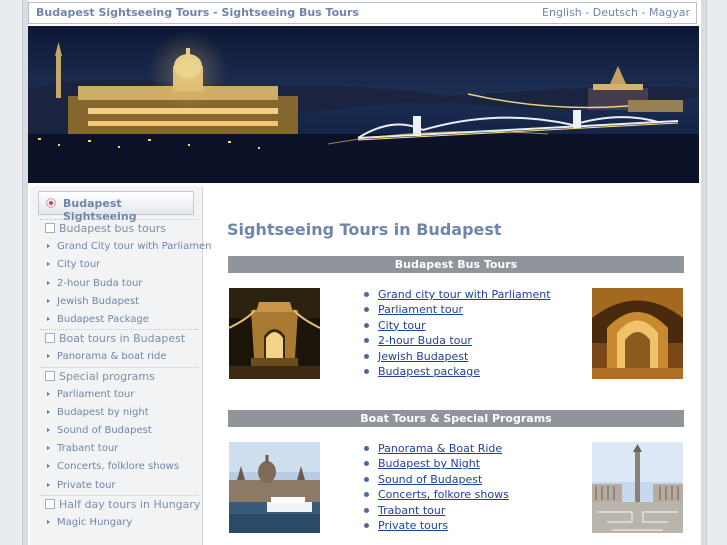 The height and width of the screenshot is (545, 727). What do you see at coordinates (103, 319) in the screenshot?
I see `sidebar-item-label: Budapest Package` at bounding box center [103, 319].